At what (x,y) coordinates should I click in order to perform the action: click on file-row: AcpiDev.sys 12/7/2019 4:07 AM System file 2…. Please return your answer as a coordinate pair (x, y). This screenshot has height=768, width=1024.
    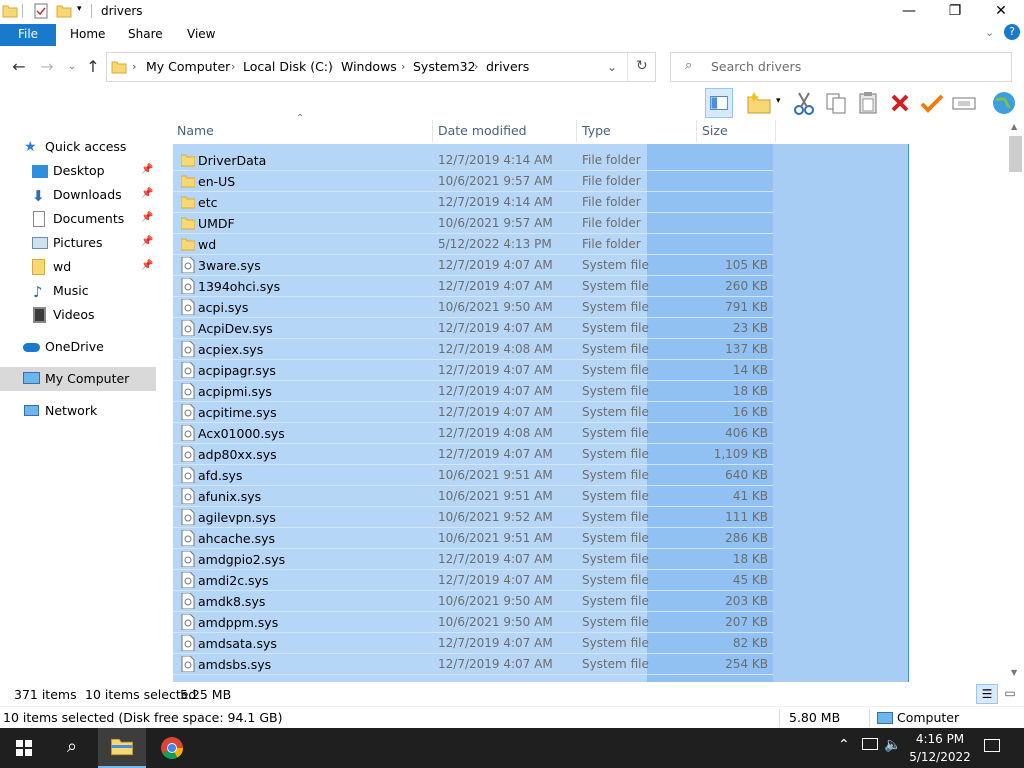
    Looking at the image, I should click on (473, 328).